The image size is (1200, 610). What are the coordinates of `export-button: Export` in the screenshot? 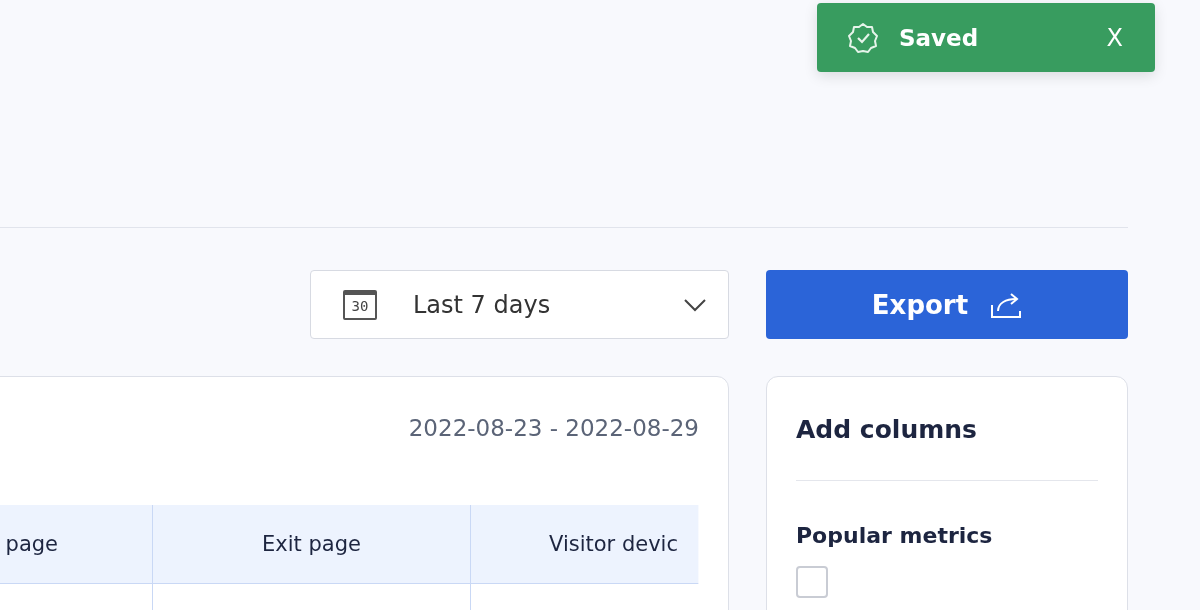 It's located at (947, 304).